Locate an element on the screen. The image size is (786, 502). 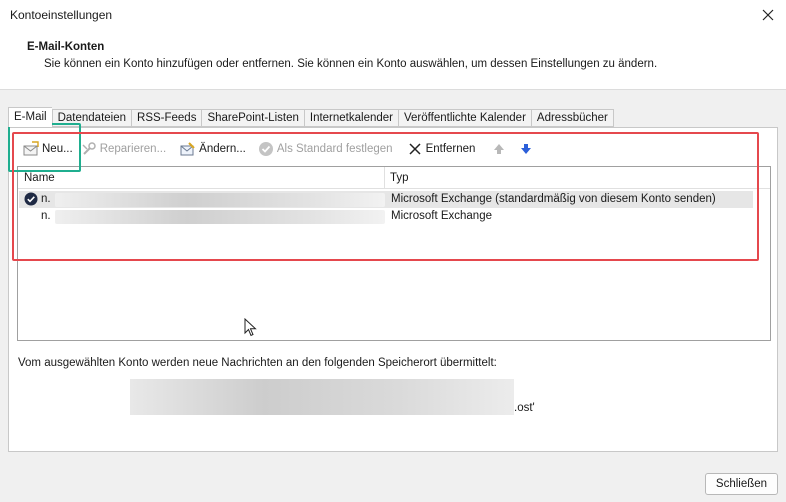
tab-published-calendars: Veröffentlichte Kalender is located at coordinates (464, 118).